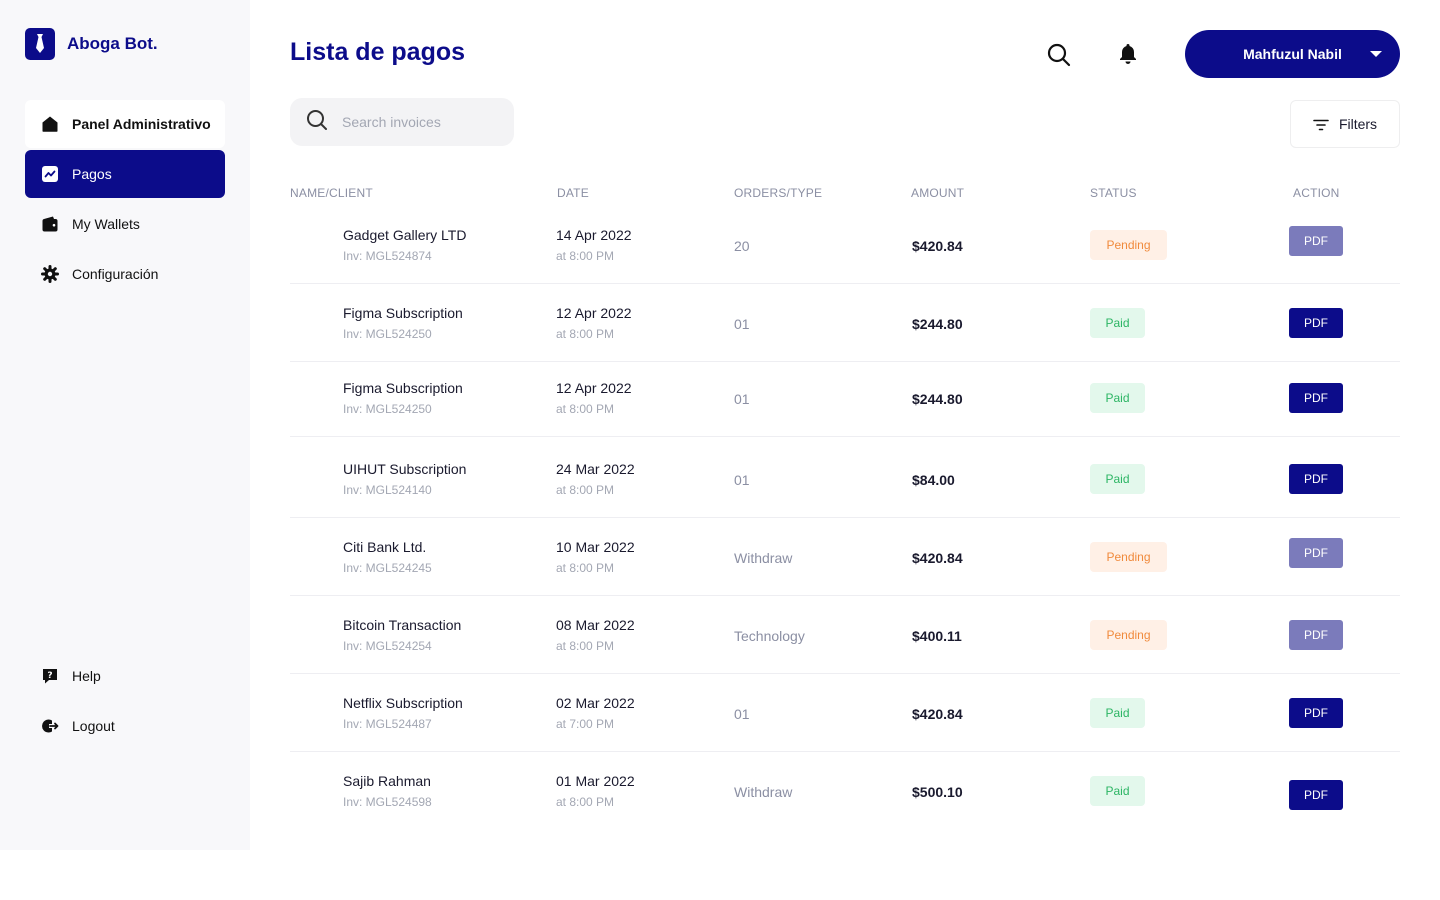 Image resolution: width=1440 pixels, height=900 pixels. What do you see at coordinates (595, 703) in the screenshot?
I see `payment-date: 02 Mar 2022` at bounding box center [595, 703].